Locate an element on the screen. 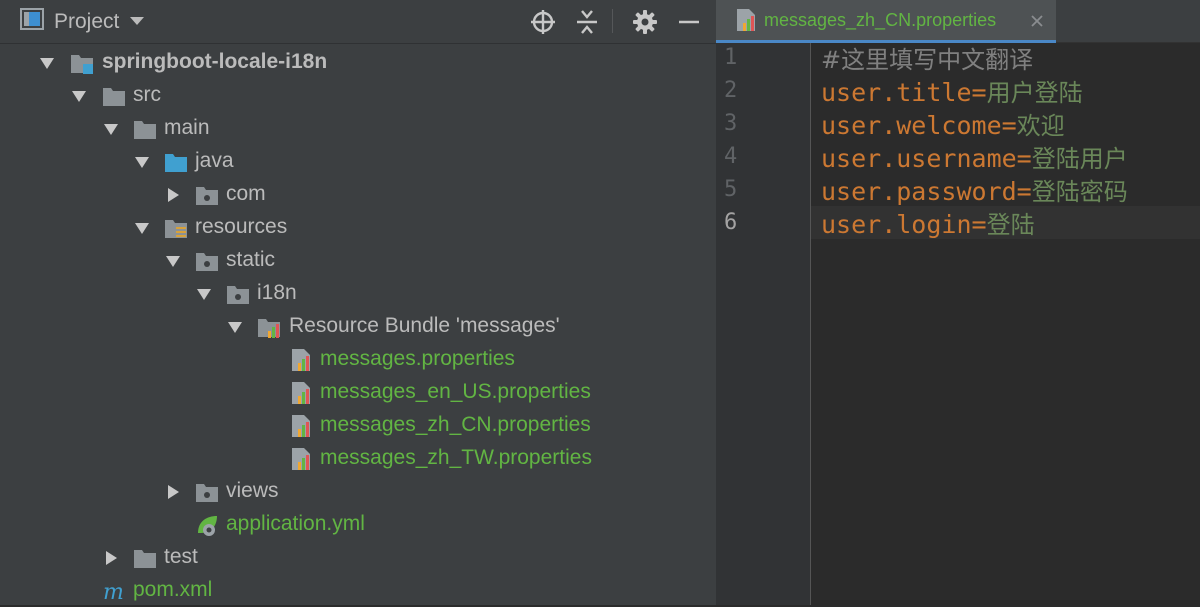  tree-node-label: views is located at coordinates (252, 490).